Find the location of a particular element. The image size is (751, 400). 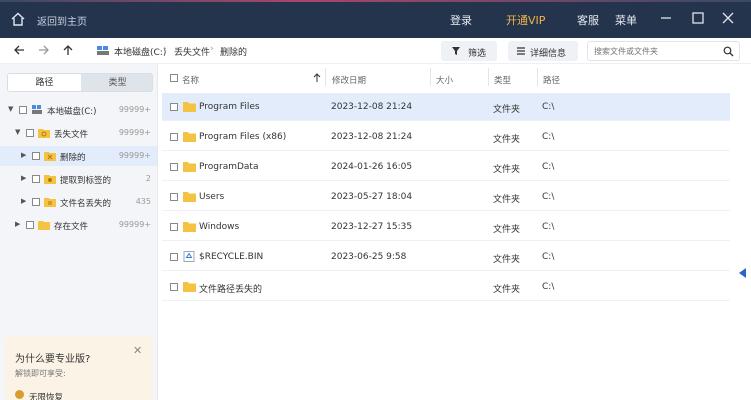

login-button: 登录 is located at coordinates (461, 20).